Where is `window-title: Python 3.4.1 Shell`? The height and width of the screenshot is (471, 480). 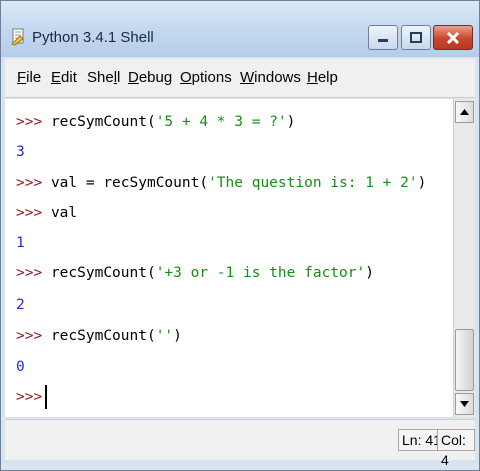
window-title: Python 3.4.1 Shell is located at coordinates (93, 37).